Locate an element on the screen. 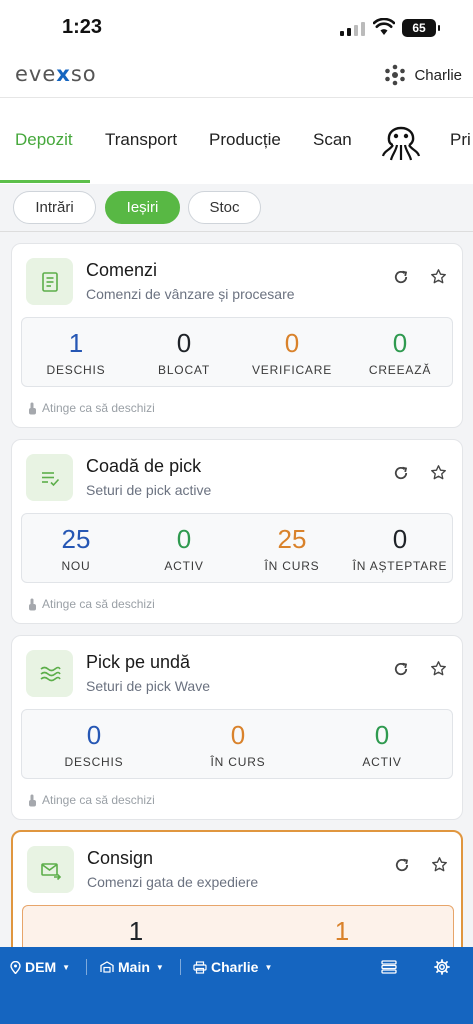 This screenshot has height=1024, width=473. wave-icon is located at coordinates (49, 673).